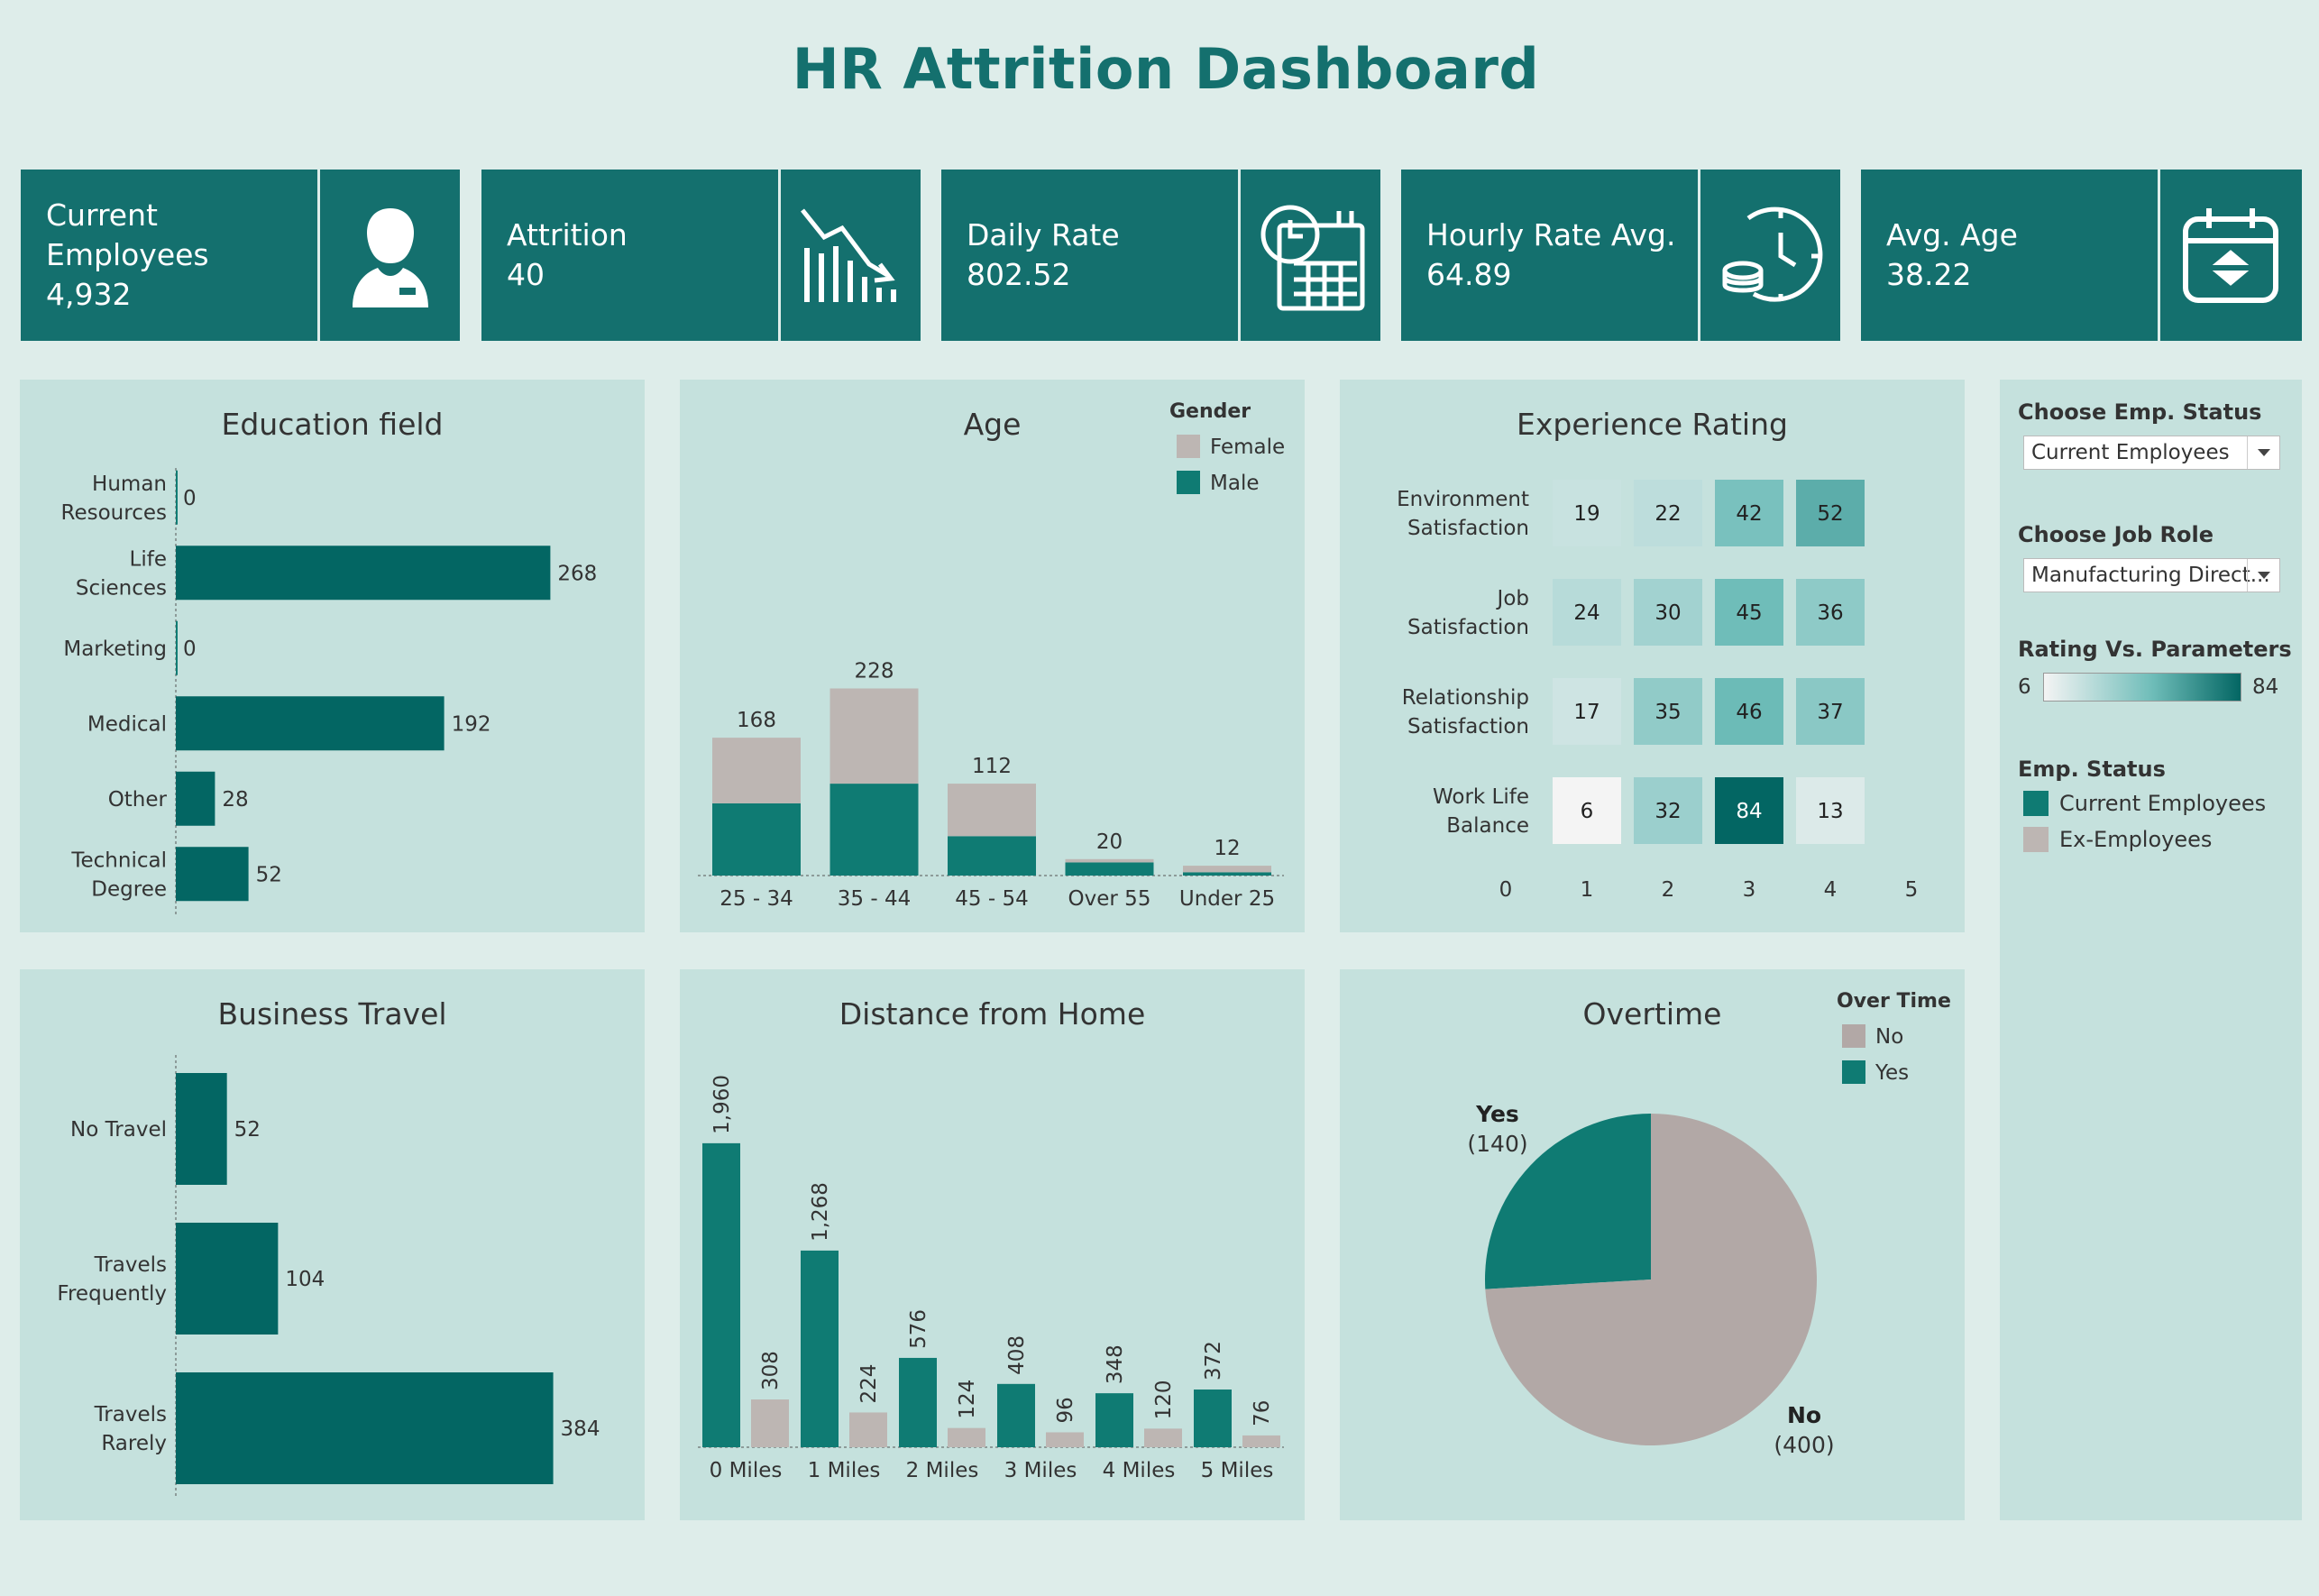  I want to click on kpi-value: 40, so click(526, 274).